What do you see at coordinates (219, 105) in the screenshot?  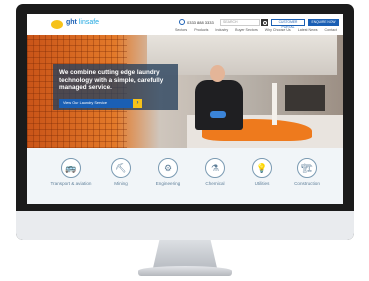 I see `worker-figure` at bounding box center [219, 105].